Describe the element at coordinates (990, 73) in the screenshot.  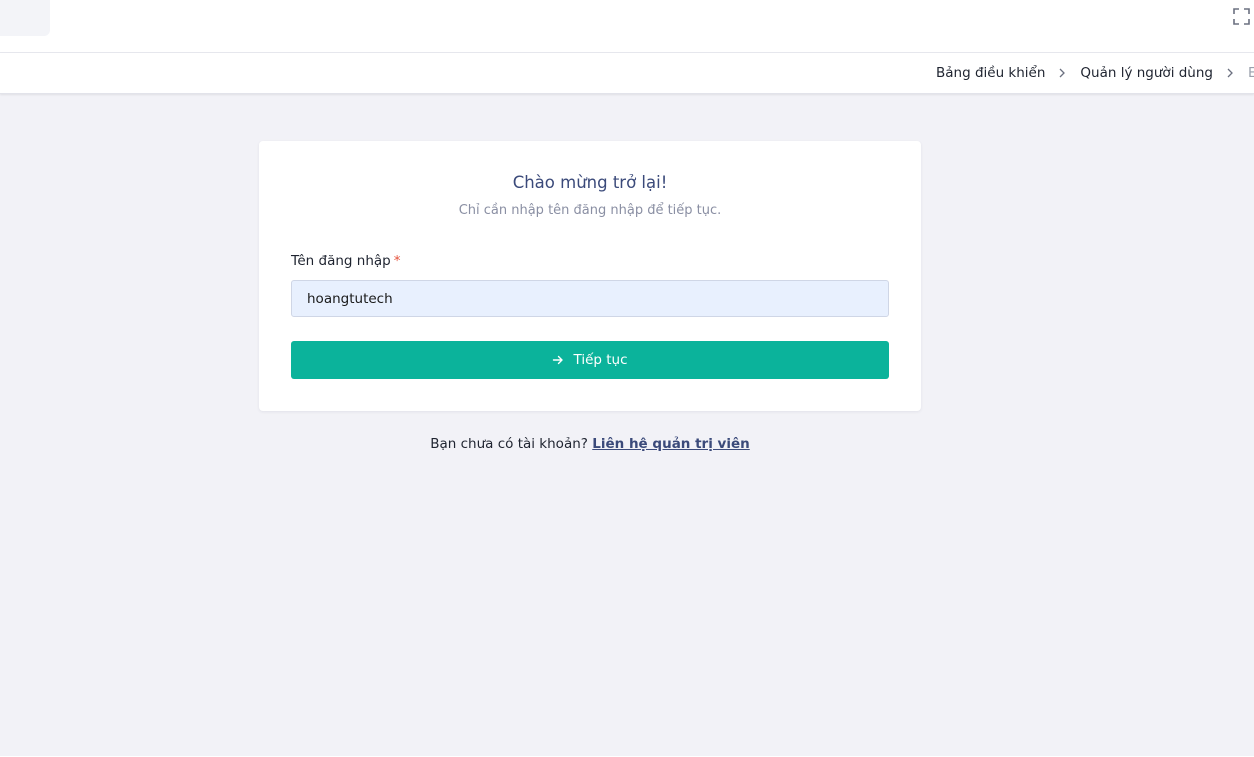
I see `breadcrumb-item-dashboard: Bảng điều khiển` at that location.